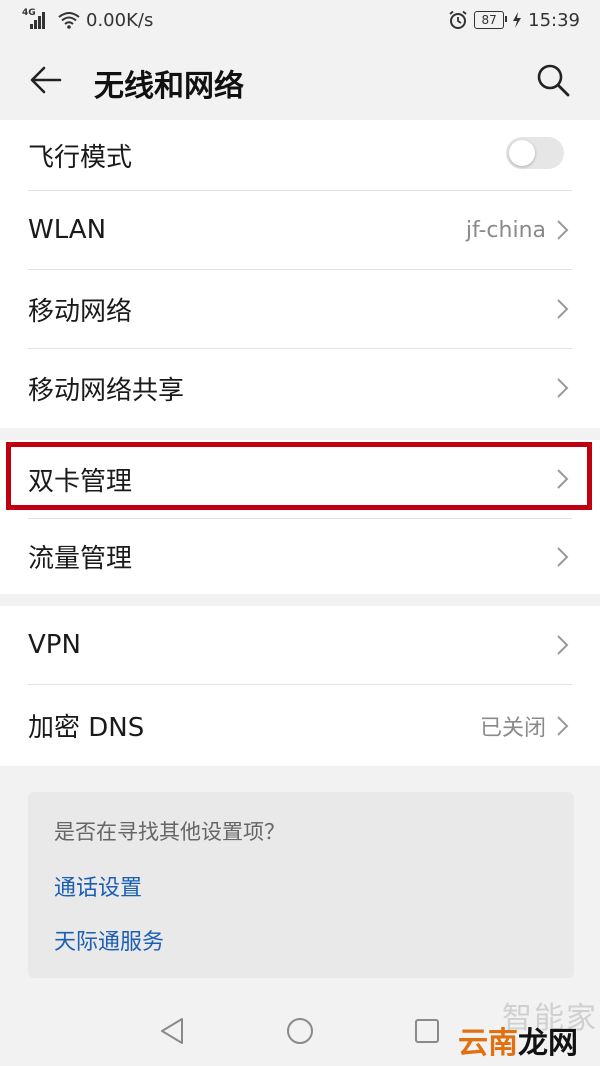 The height and width of the screenshot is (1066, 600). What do you see at coordinates (300, 230) in the screenshot?
I see `wlan-row: WLAN jf-china` at bounding box center [300, 230].